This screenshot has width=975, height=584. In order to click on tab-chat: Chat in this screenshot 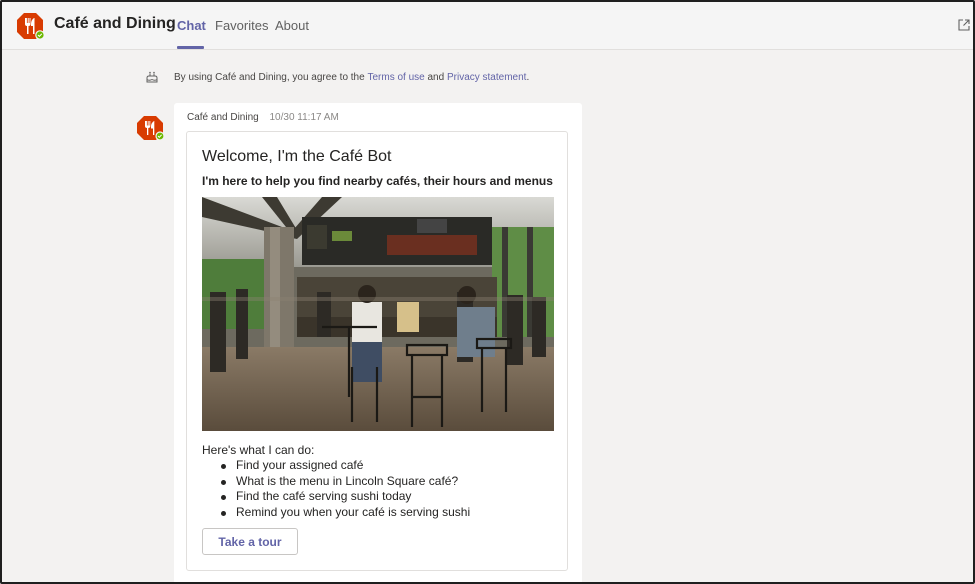, I will do `click(191, 25)`.